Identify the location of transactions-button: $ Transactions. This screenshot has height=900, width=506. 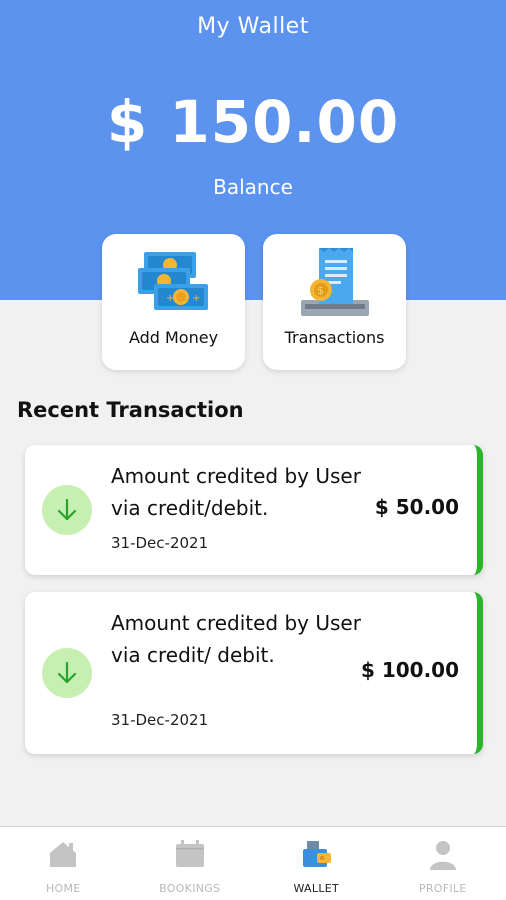
(334, 302).